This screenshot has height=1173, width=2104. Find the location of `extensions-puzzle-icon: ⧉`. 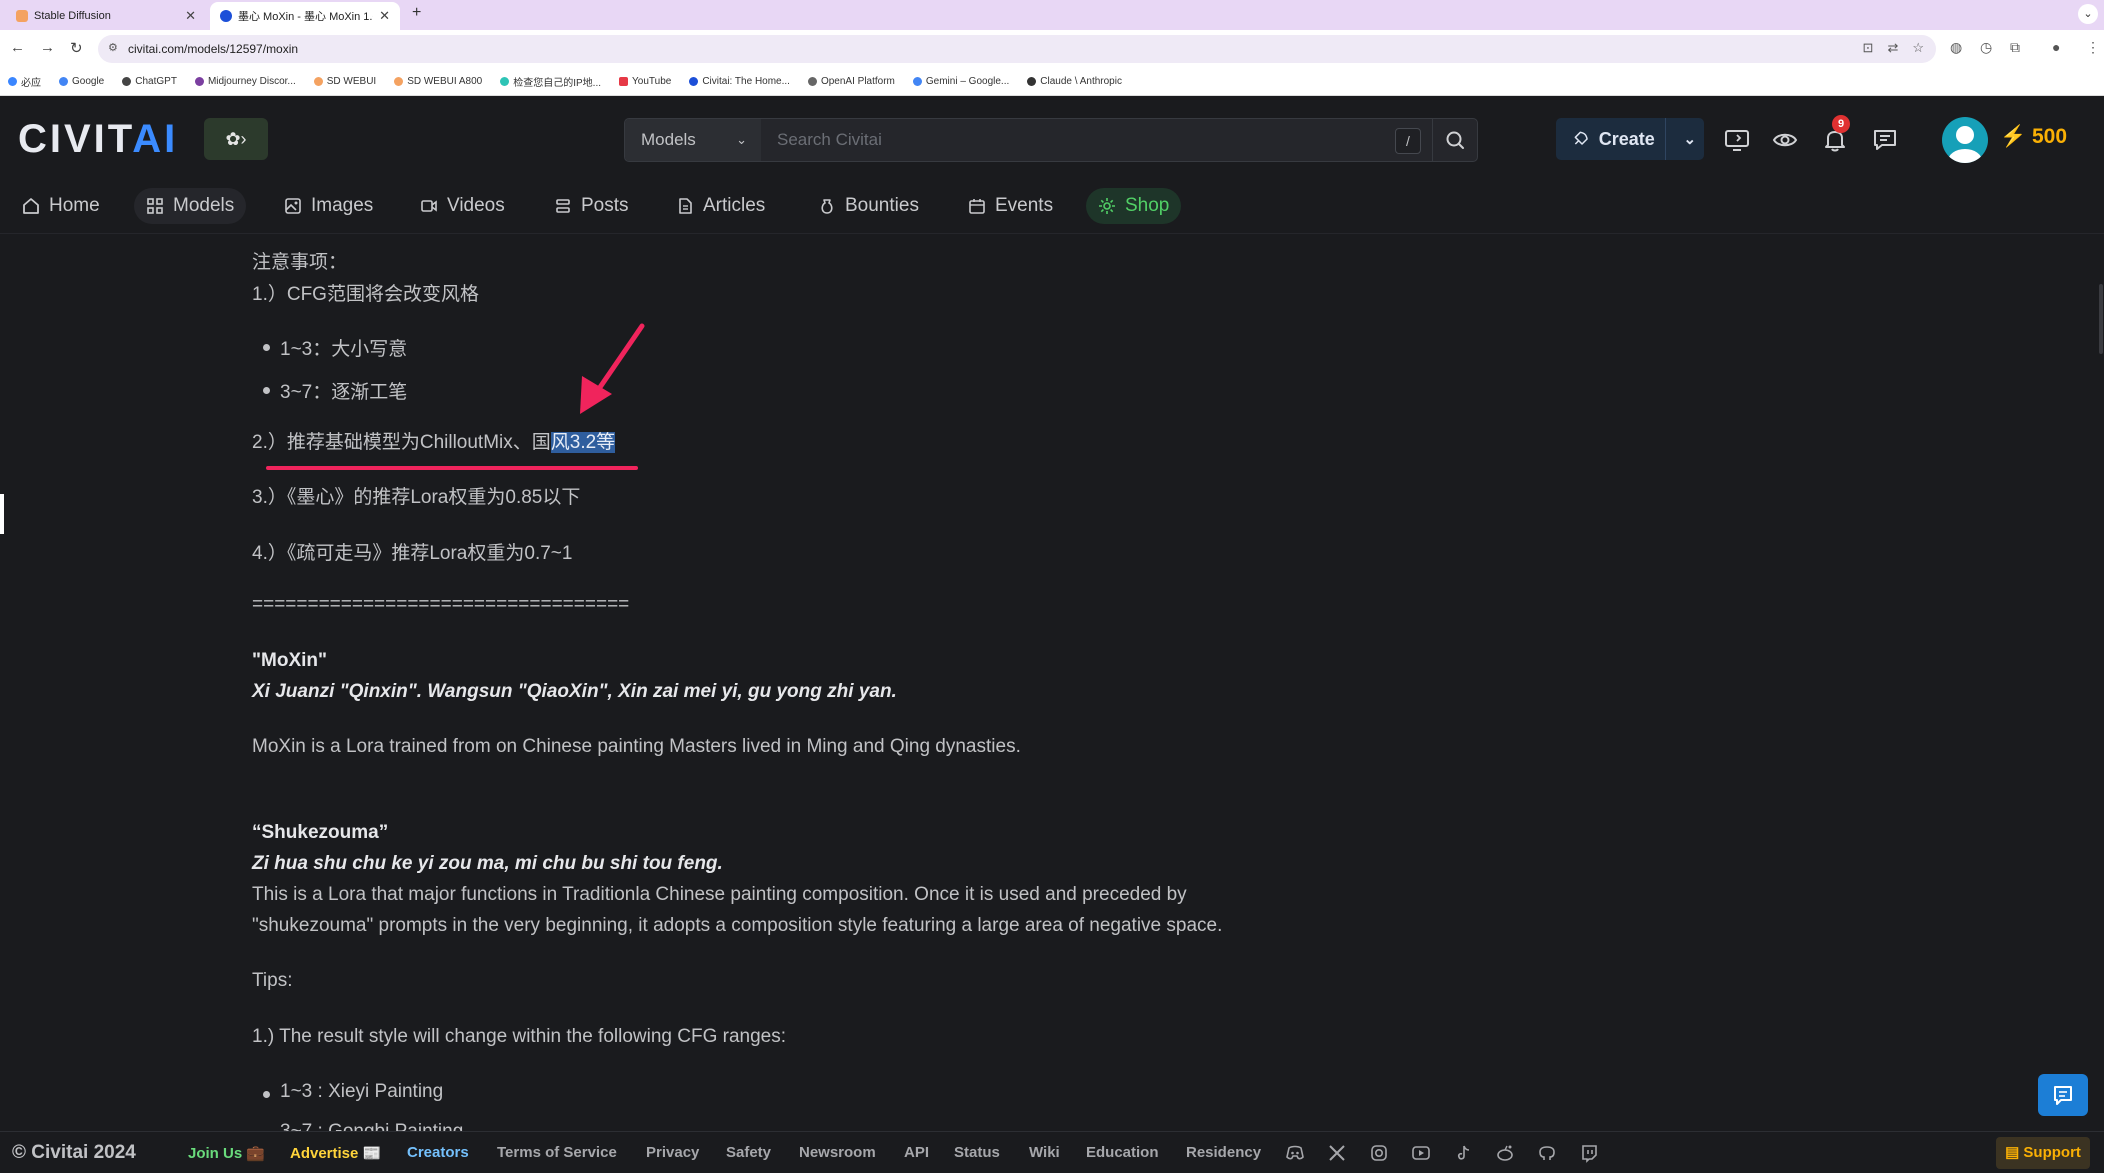

extensions-puzzle-icon: ⧉ is located at coordinates (2015, 47).